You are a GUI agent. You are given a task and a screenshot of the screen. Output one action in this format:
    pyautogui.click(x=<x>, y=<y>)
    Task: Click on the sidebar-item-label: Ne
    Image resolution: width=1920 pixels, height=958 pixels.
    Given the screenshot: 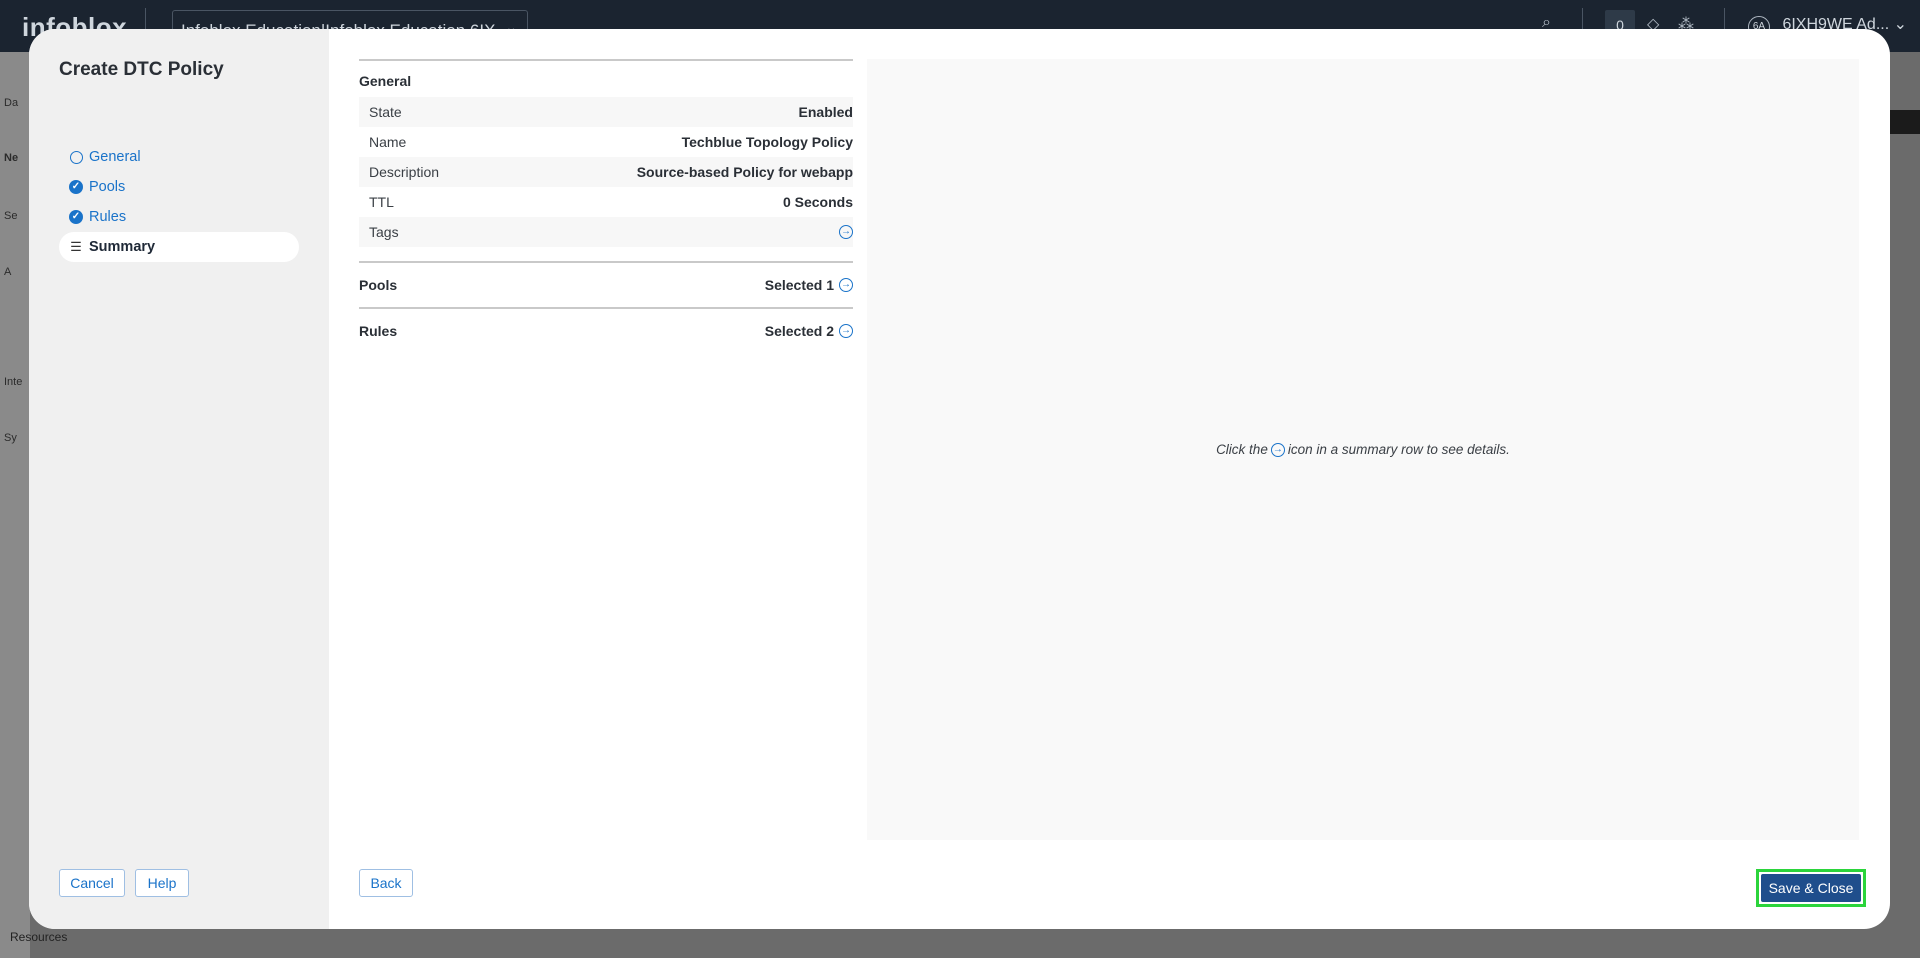 What is the action you would take?
    pyautogui.click(x=11, y=158)
    